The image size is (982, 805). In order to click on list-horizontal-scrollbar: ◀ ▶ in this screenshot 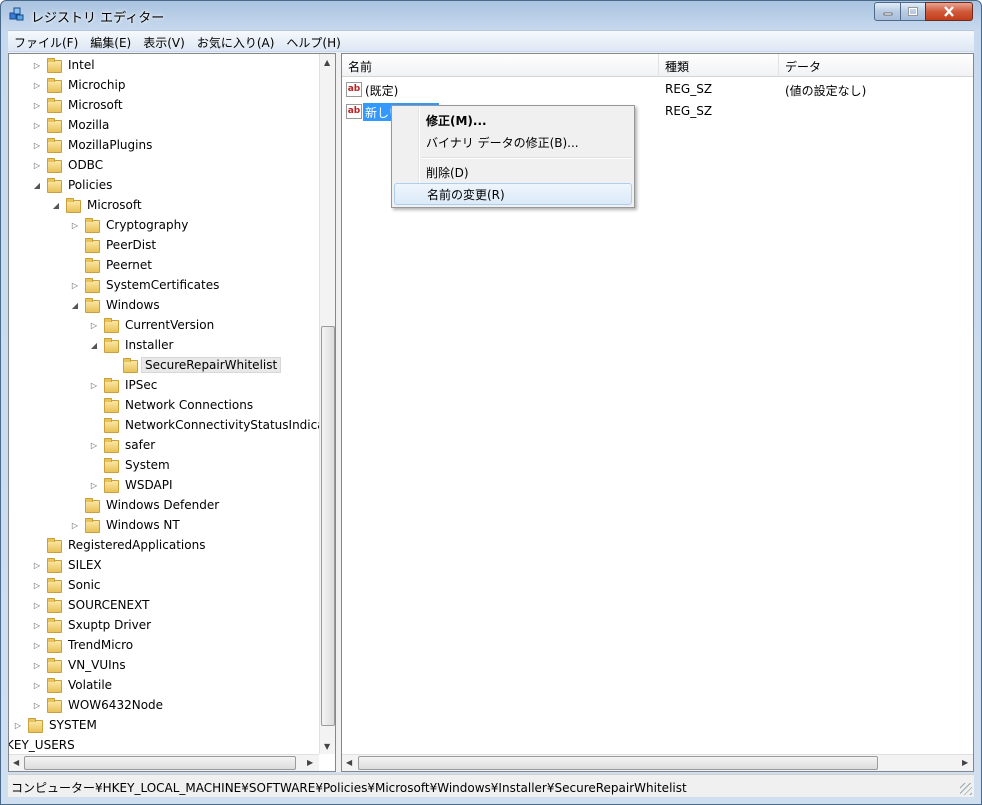, I will do `click(657, 762)`.